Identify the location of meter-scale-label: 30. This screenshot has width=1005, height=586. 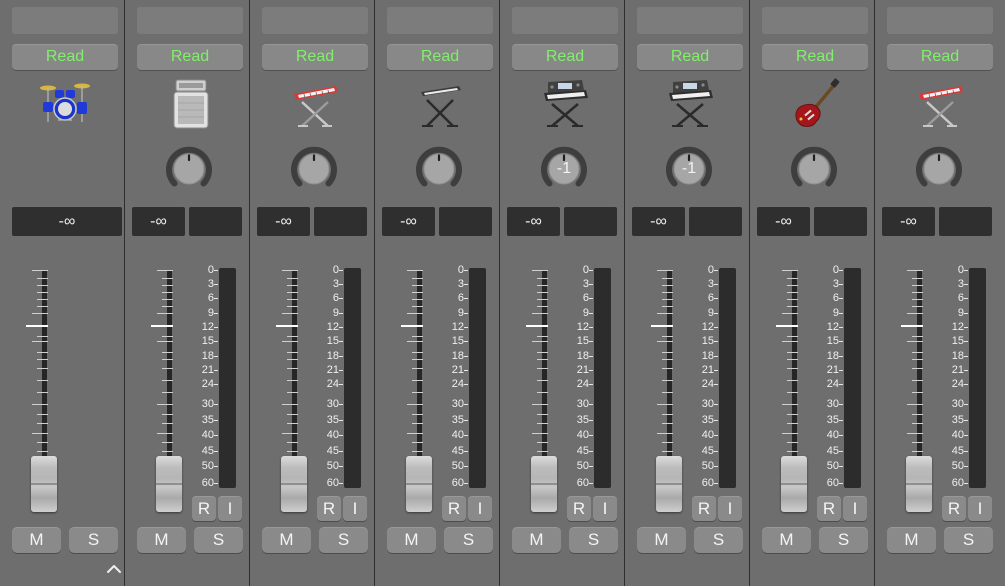
(207, 404).